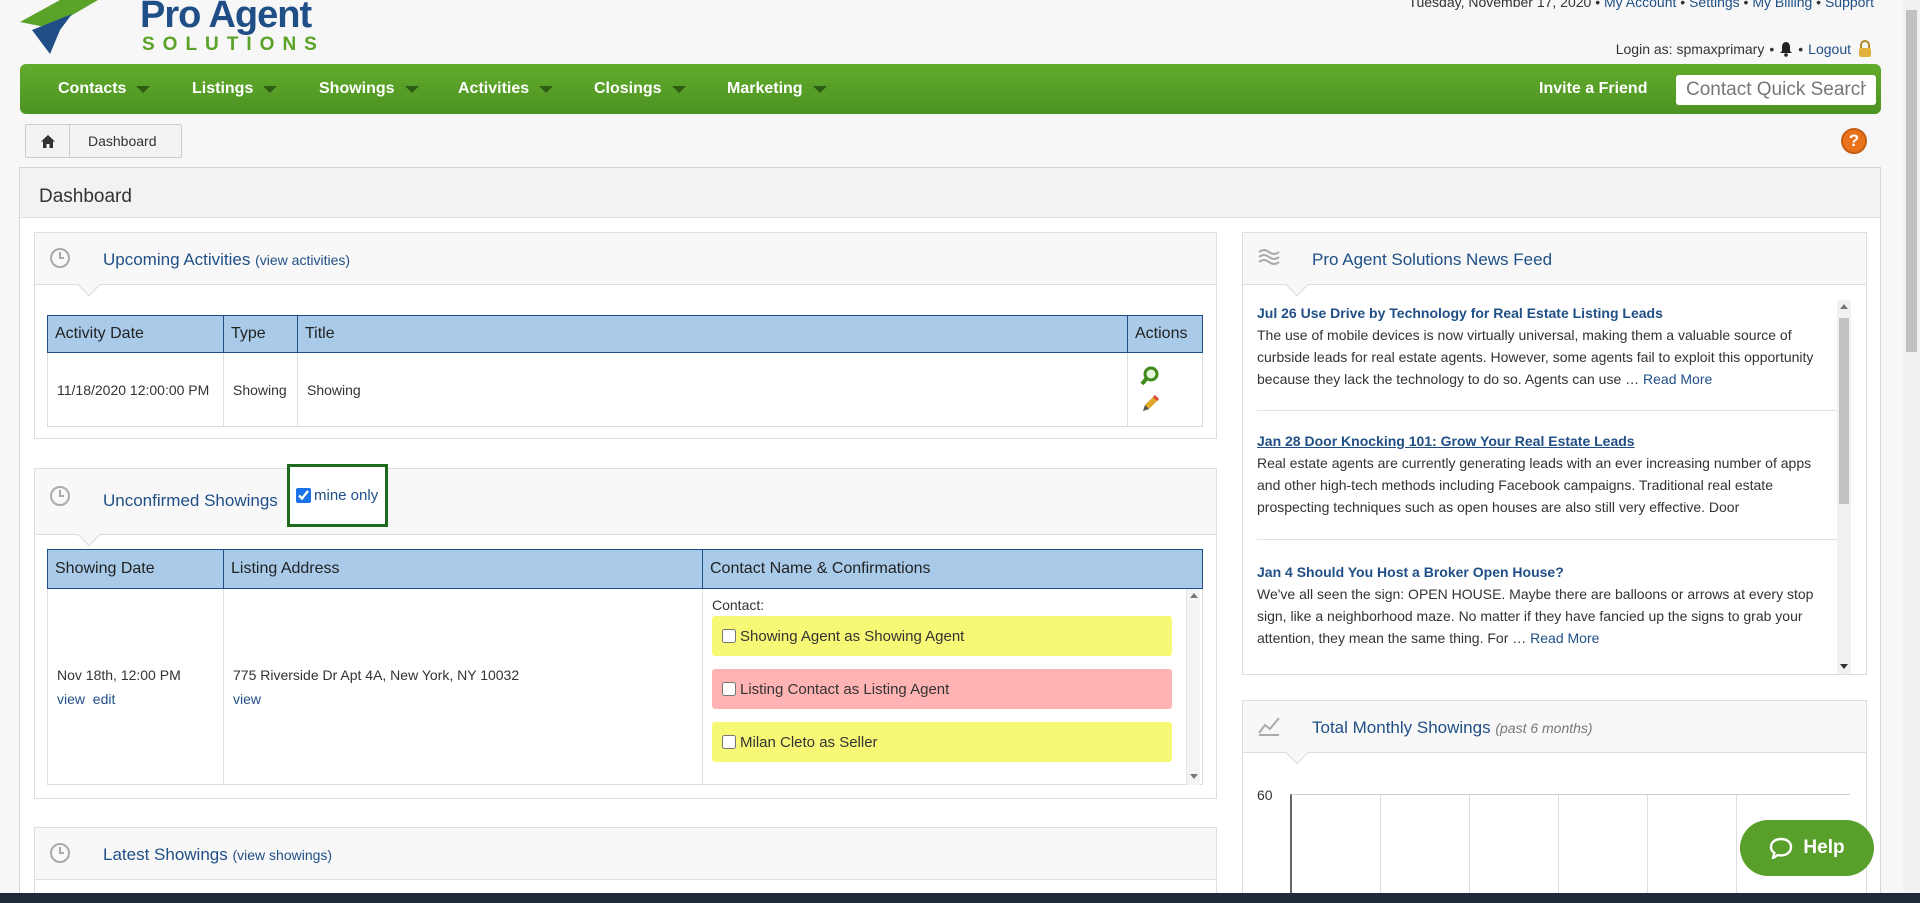 The width and height of the screenshot is (1920, 903). Describe the element at coordinates (625, 505) in the screenshot. I see `widget-header: Unconfirmed Showings mine only` at that location.